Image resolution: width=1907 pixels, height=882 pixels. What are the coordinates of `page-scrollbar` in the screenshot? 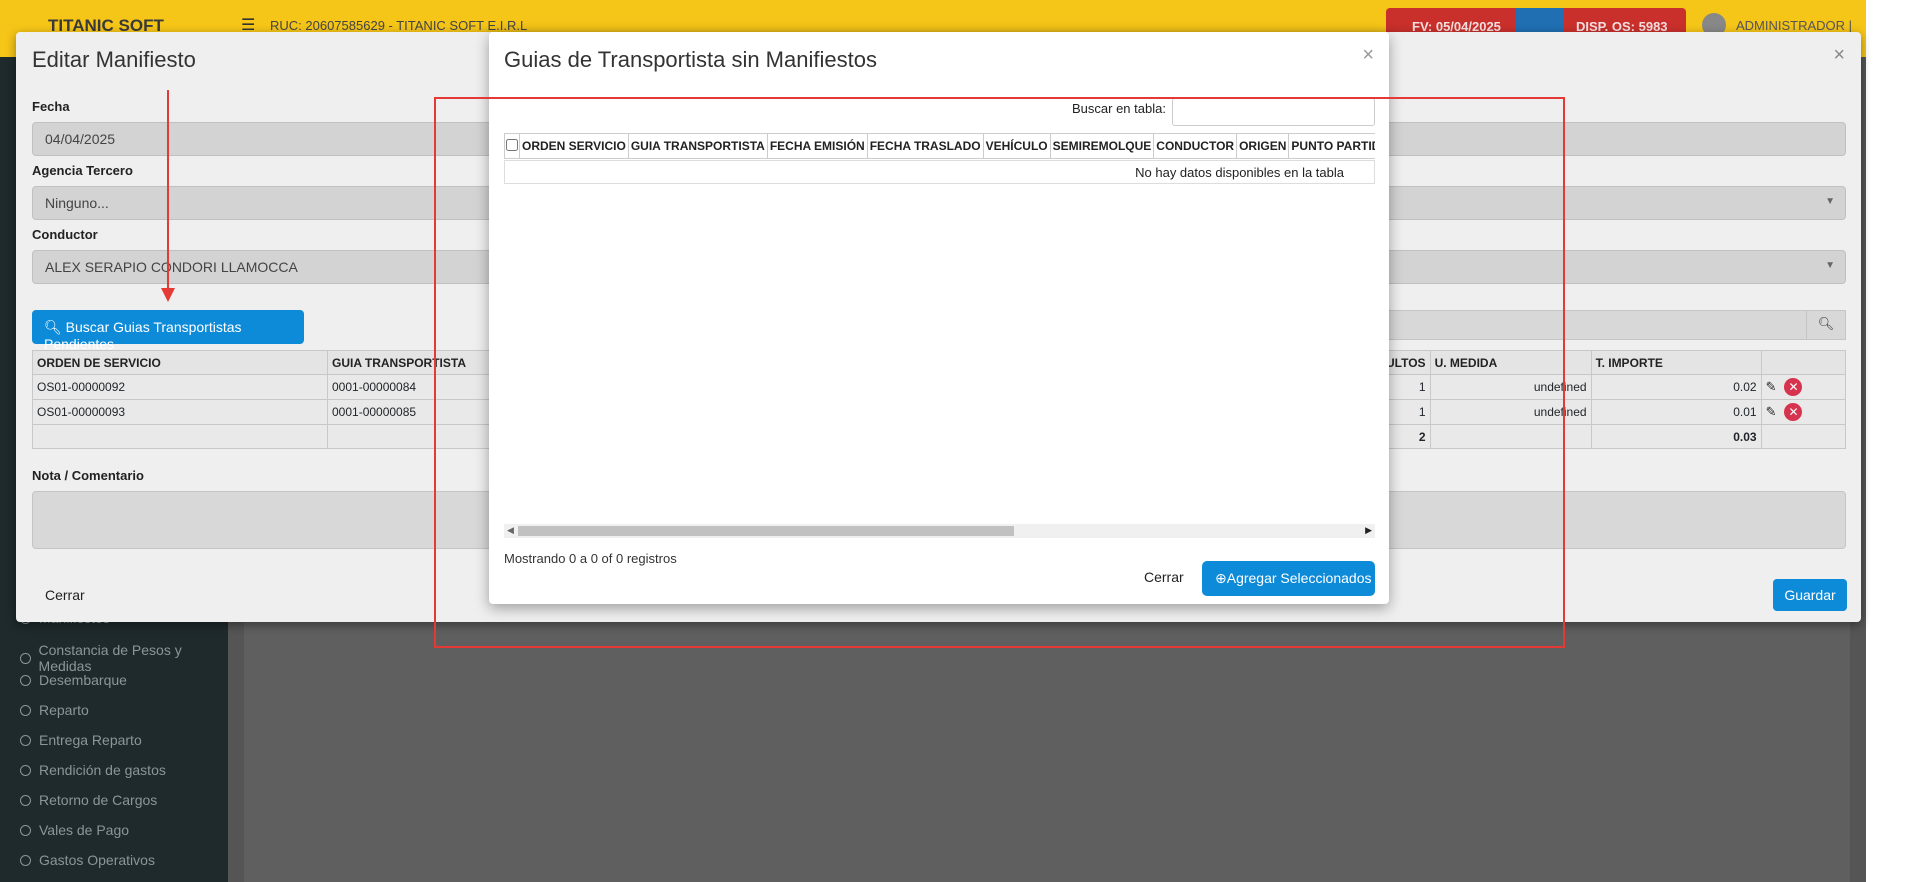 It's located at (1886, 441).